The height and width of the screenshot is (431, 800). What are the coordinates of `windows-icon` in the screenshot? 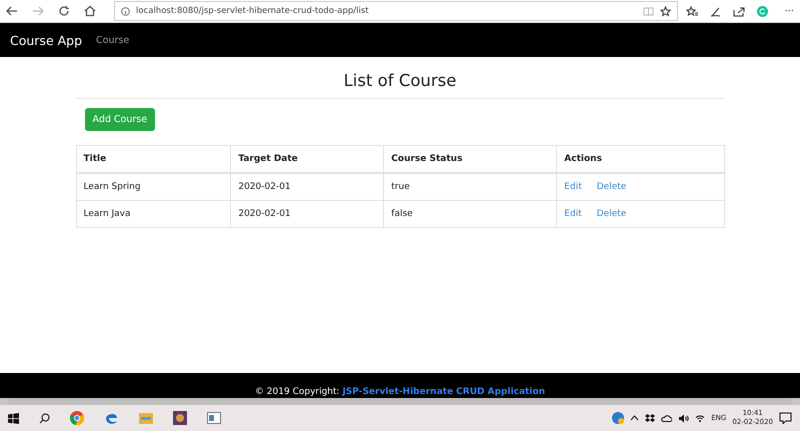 It's located at (13, 418).